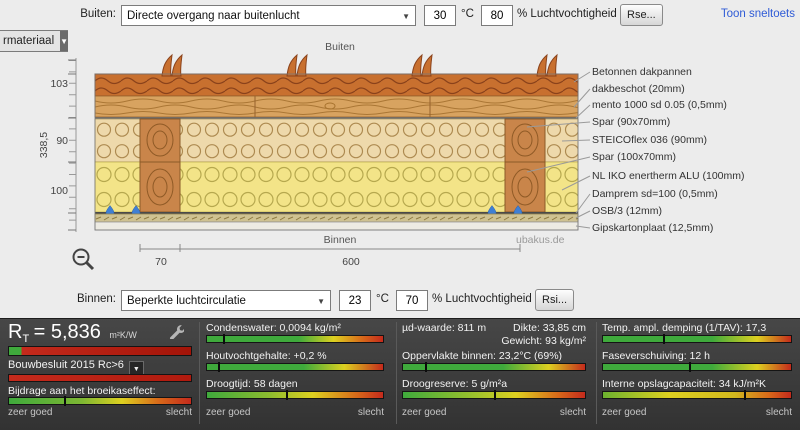 The height and width of the screenshot is (430, 800). I want to click on dimension-mid: 90, so click(62, 141).